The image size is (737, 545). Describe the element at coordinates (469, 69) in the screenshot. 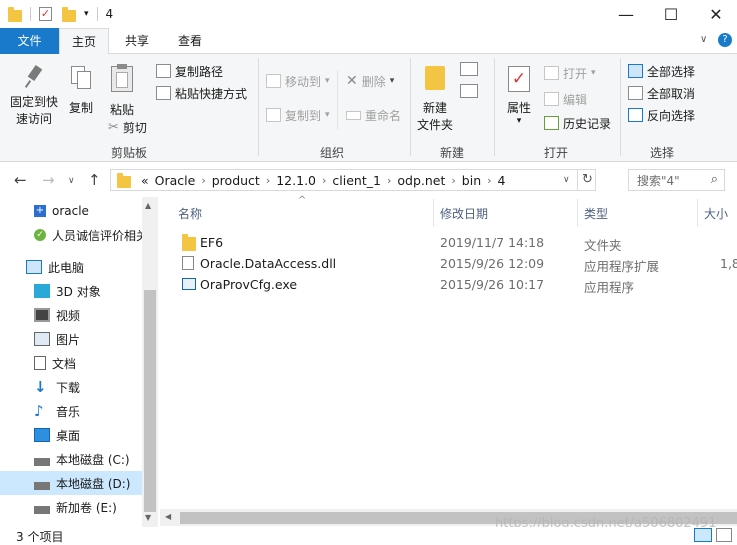

I see `new-item-icon` at that location.